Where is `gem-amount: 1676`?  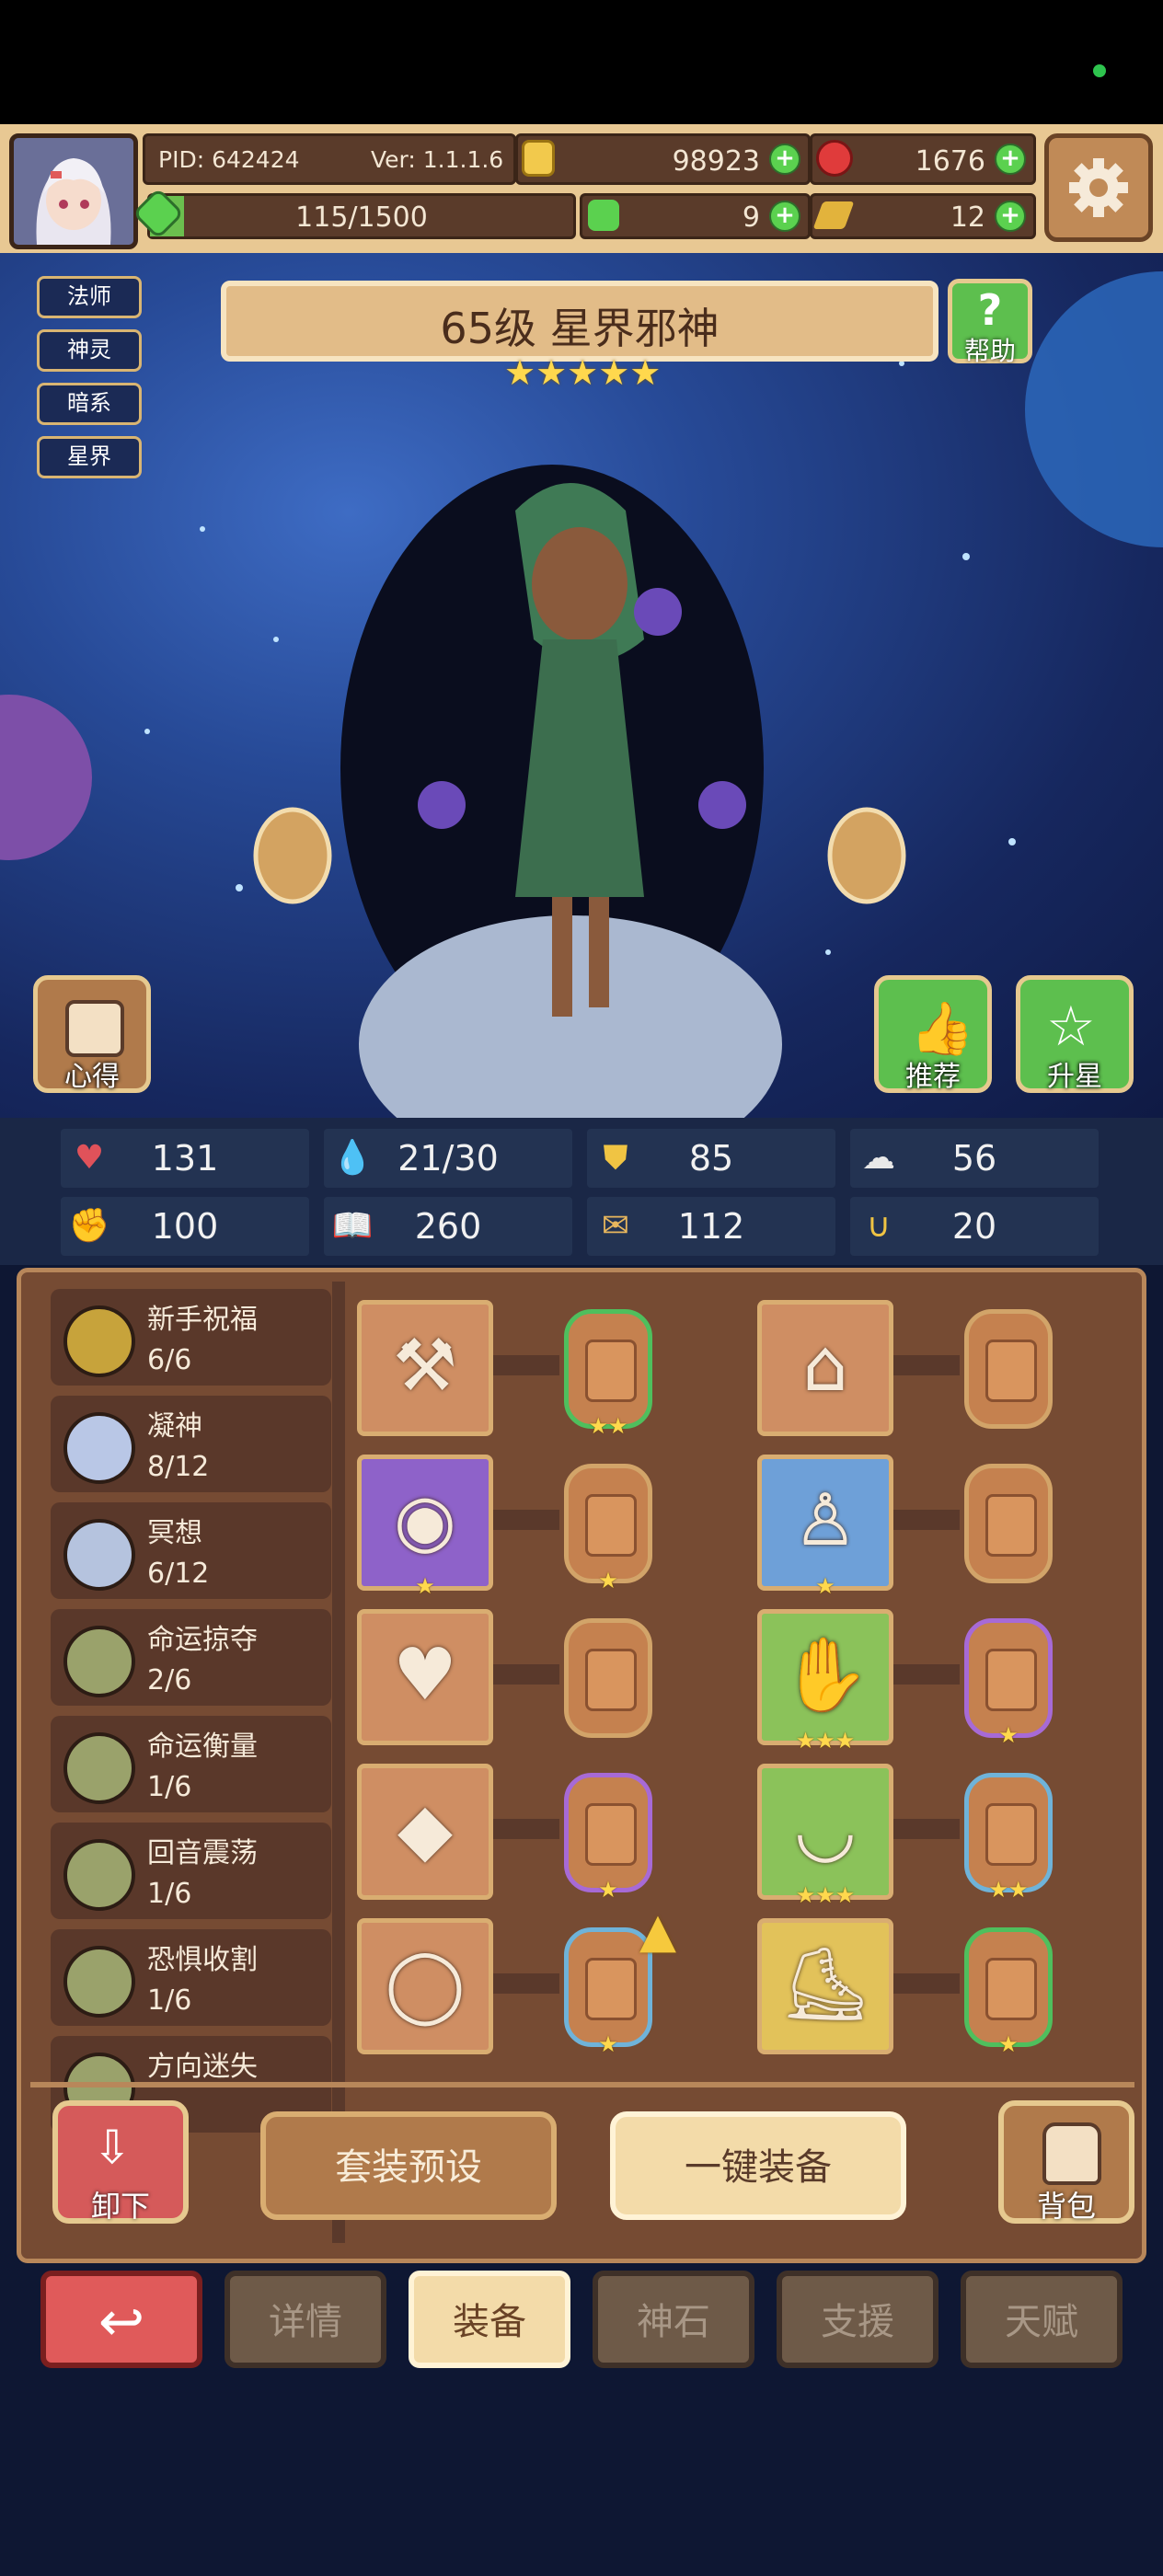 gem-amount: 1676 is located at coordinates (950, 161).